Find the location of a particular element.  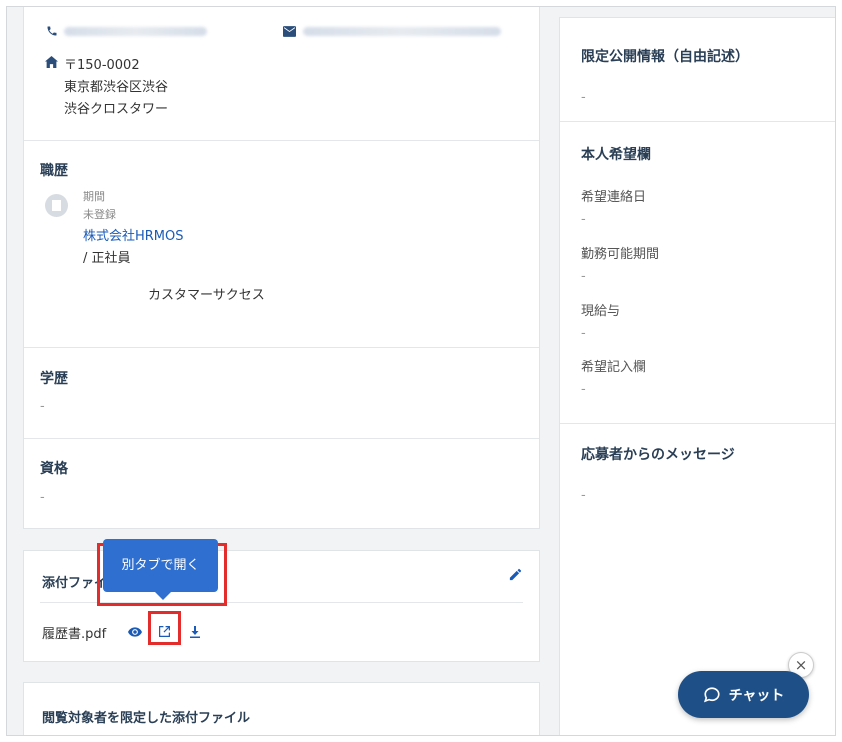

qualifications-value: - is located at coordinates (42, 497).